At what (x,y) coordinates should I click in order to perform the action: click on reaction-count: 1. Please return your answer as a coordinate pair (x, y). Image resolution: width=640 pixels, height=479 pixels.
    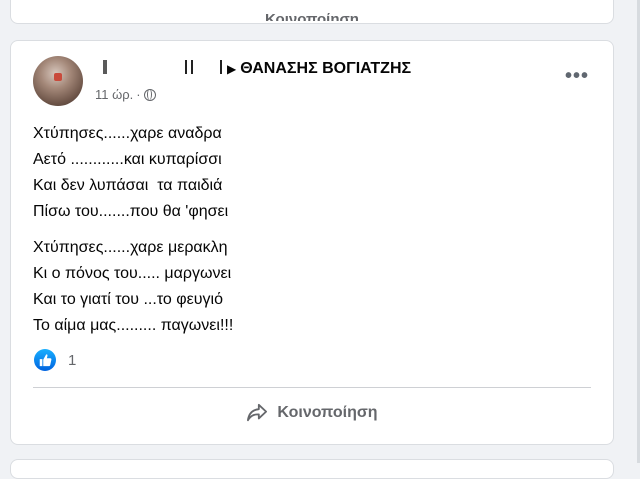
    Looking at the image, I should click on (72, 360).